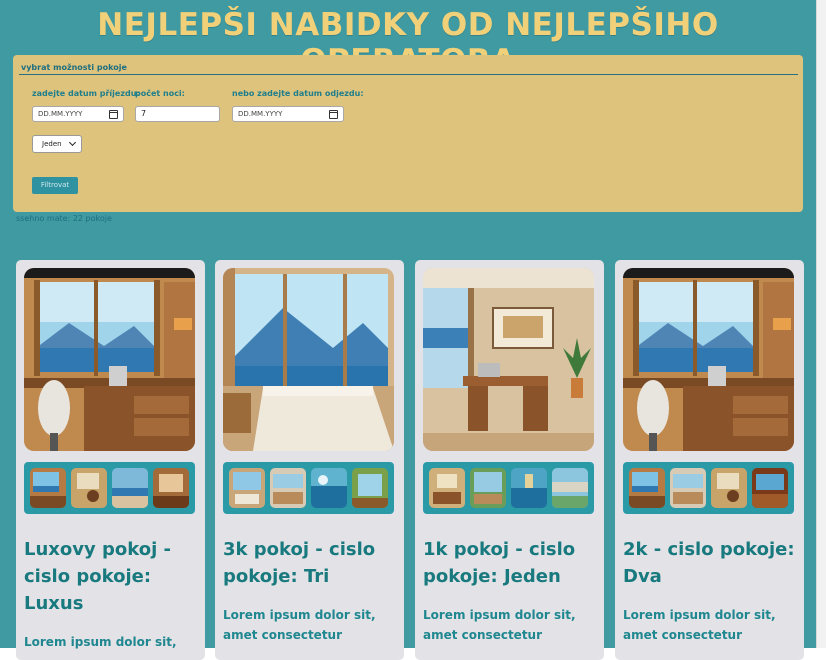 The width and height of the screenshot is (826, 660). Describe the element at coordinates (260, 114) in the screenshot. I see `departure-date-placeholder: DD.MM.YYYY` at that location.